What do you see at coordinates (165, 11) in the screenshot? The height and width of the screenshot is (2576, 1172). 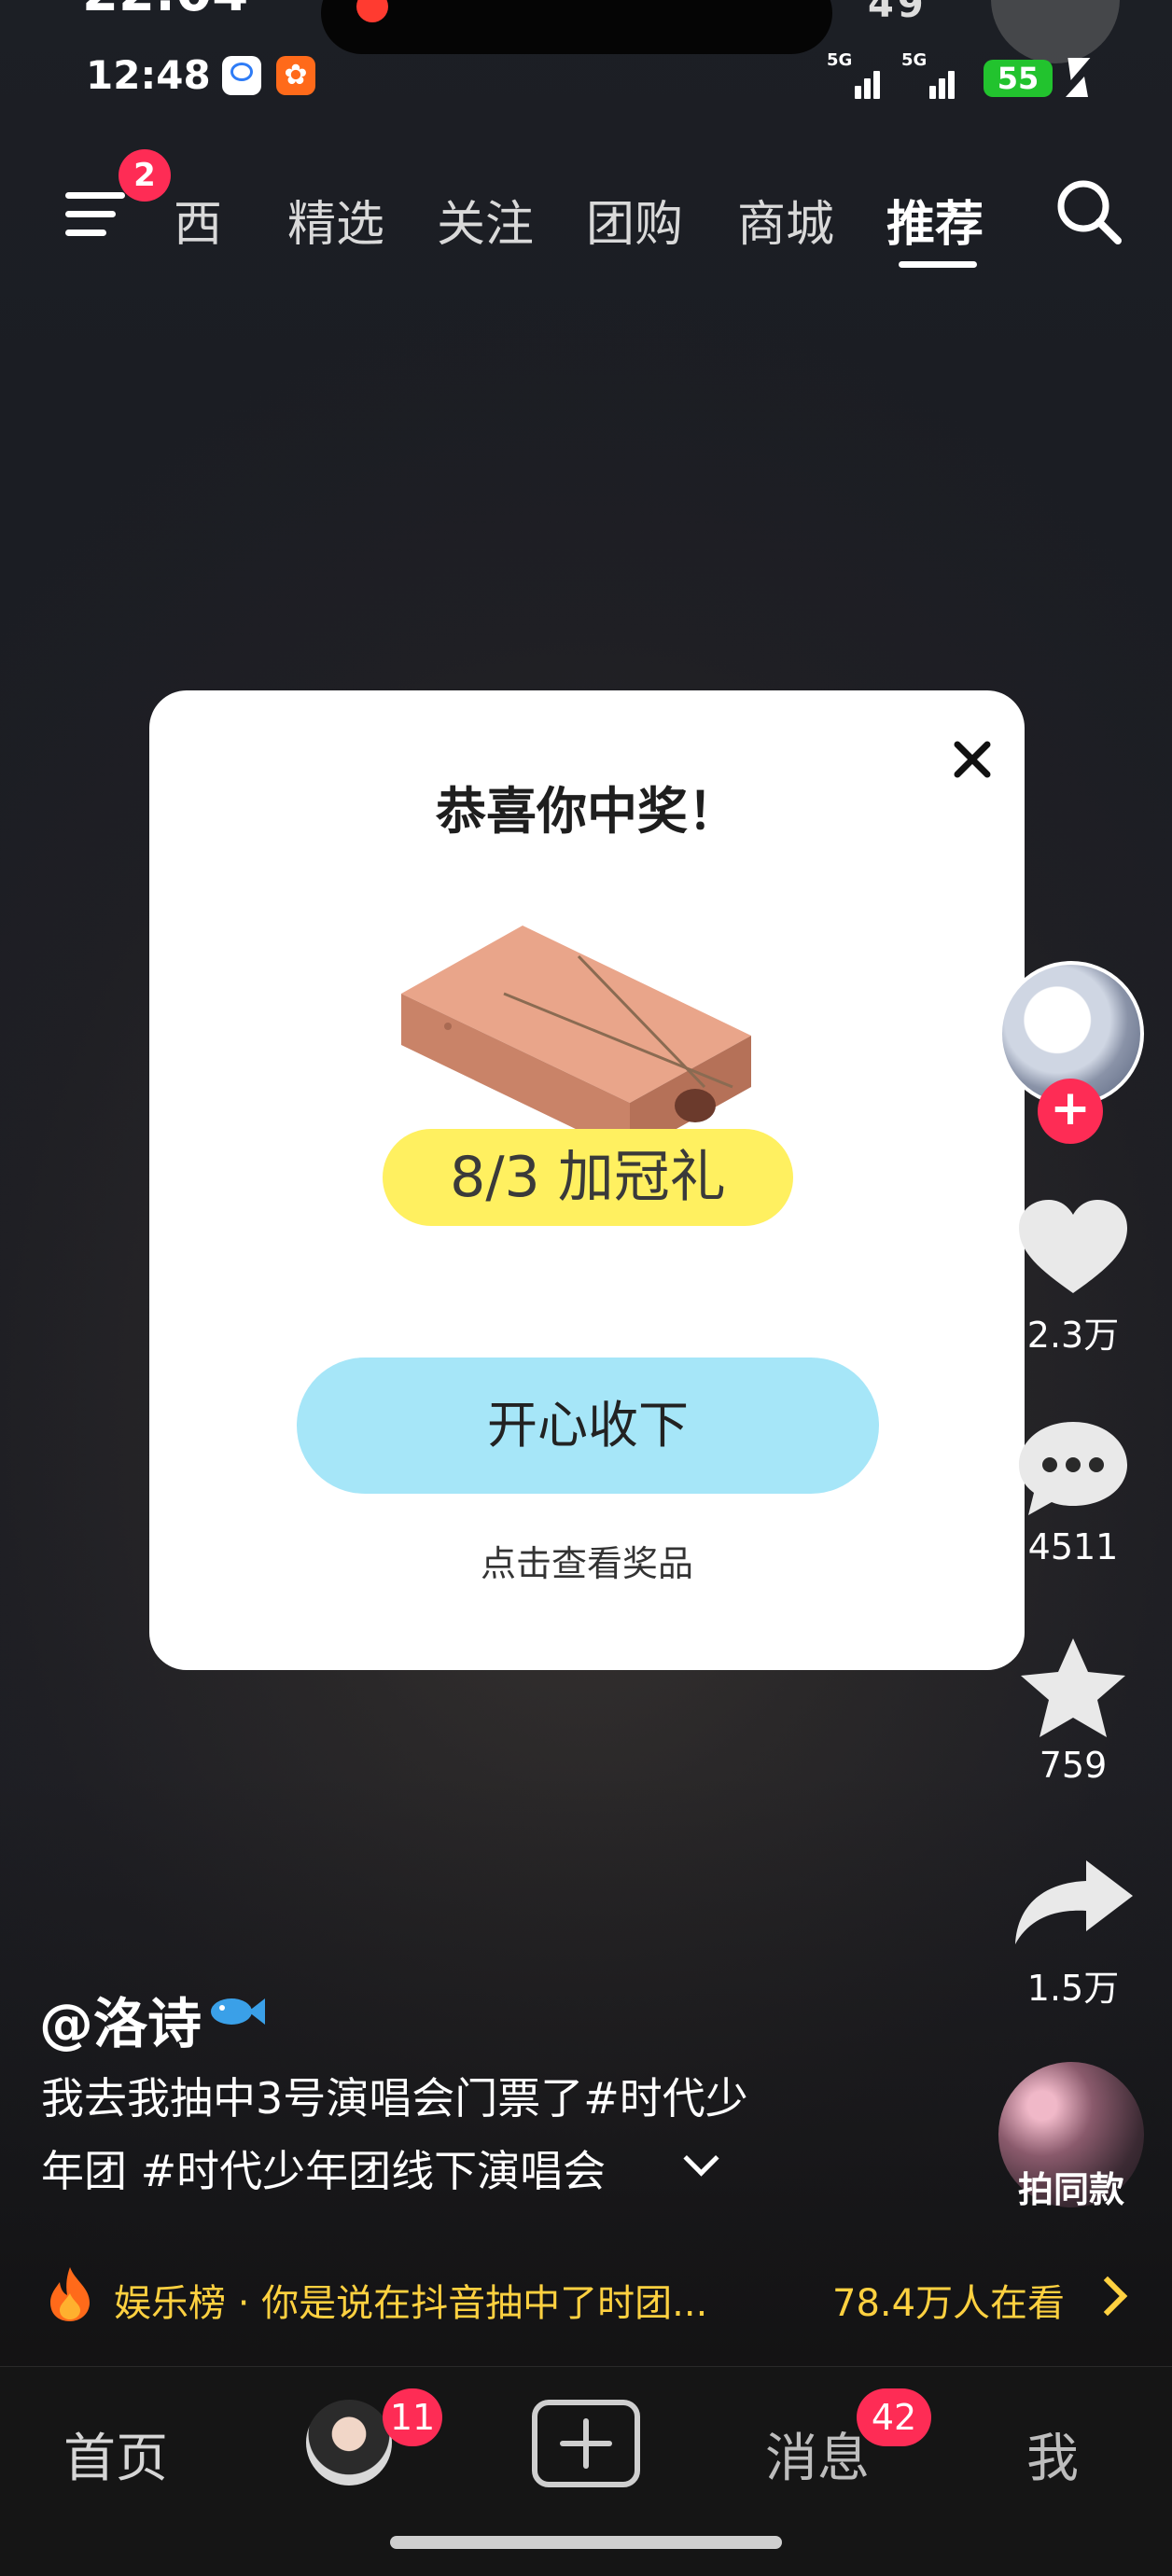 I see `ghost-clock: 22:04` at bounding box center [165, 11].